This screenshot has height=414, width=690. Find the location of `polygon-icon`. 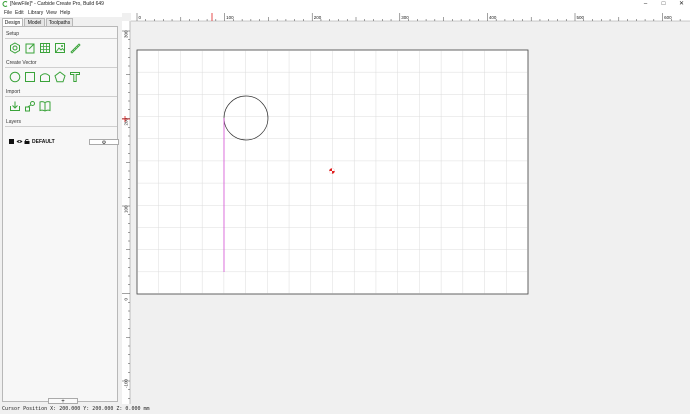

polygon-icon is located at coordinates (45, 77).